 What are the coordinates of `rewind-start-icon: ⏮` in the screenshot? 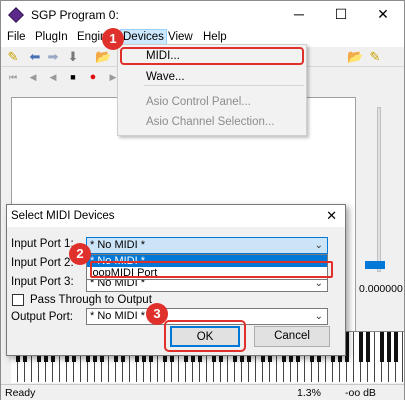 It's located at (13, 77).